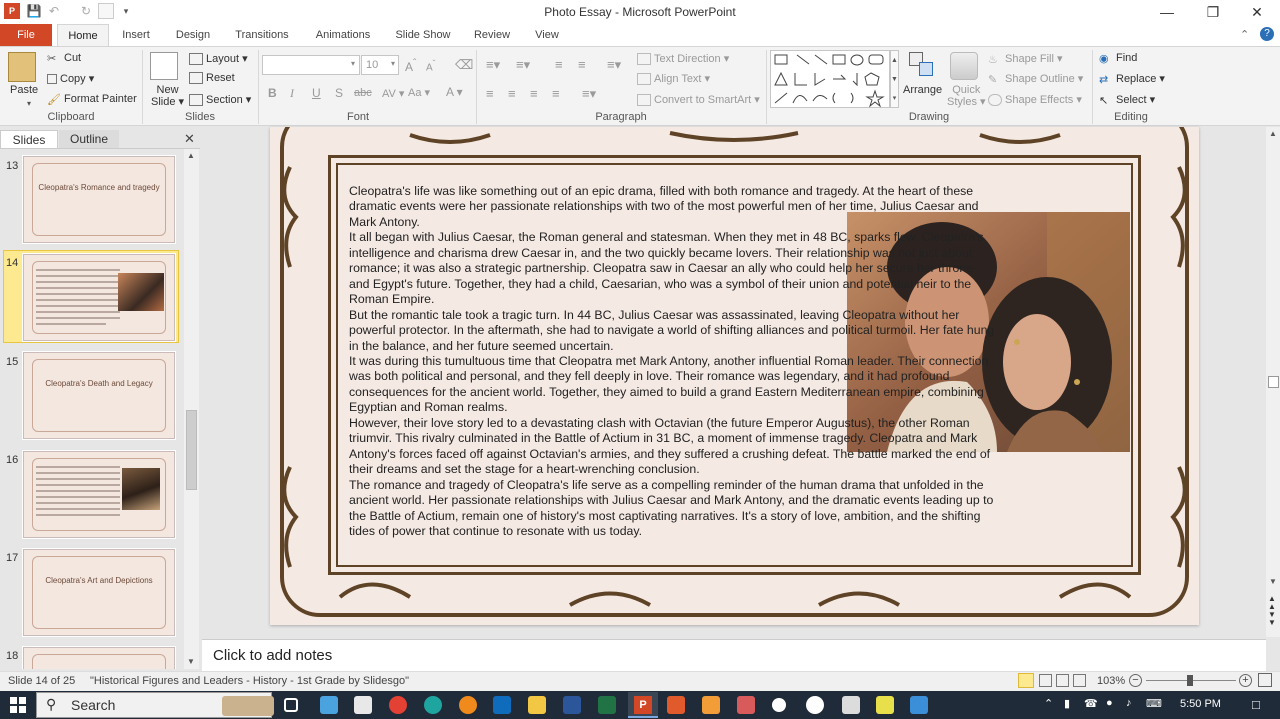  Describe the element at coordinates (262, 35) in the screenshot. I see `tab-transitions: Transitions` at that location.